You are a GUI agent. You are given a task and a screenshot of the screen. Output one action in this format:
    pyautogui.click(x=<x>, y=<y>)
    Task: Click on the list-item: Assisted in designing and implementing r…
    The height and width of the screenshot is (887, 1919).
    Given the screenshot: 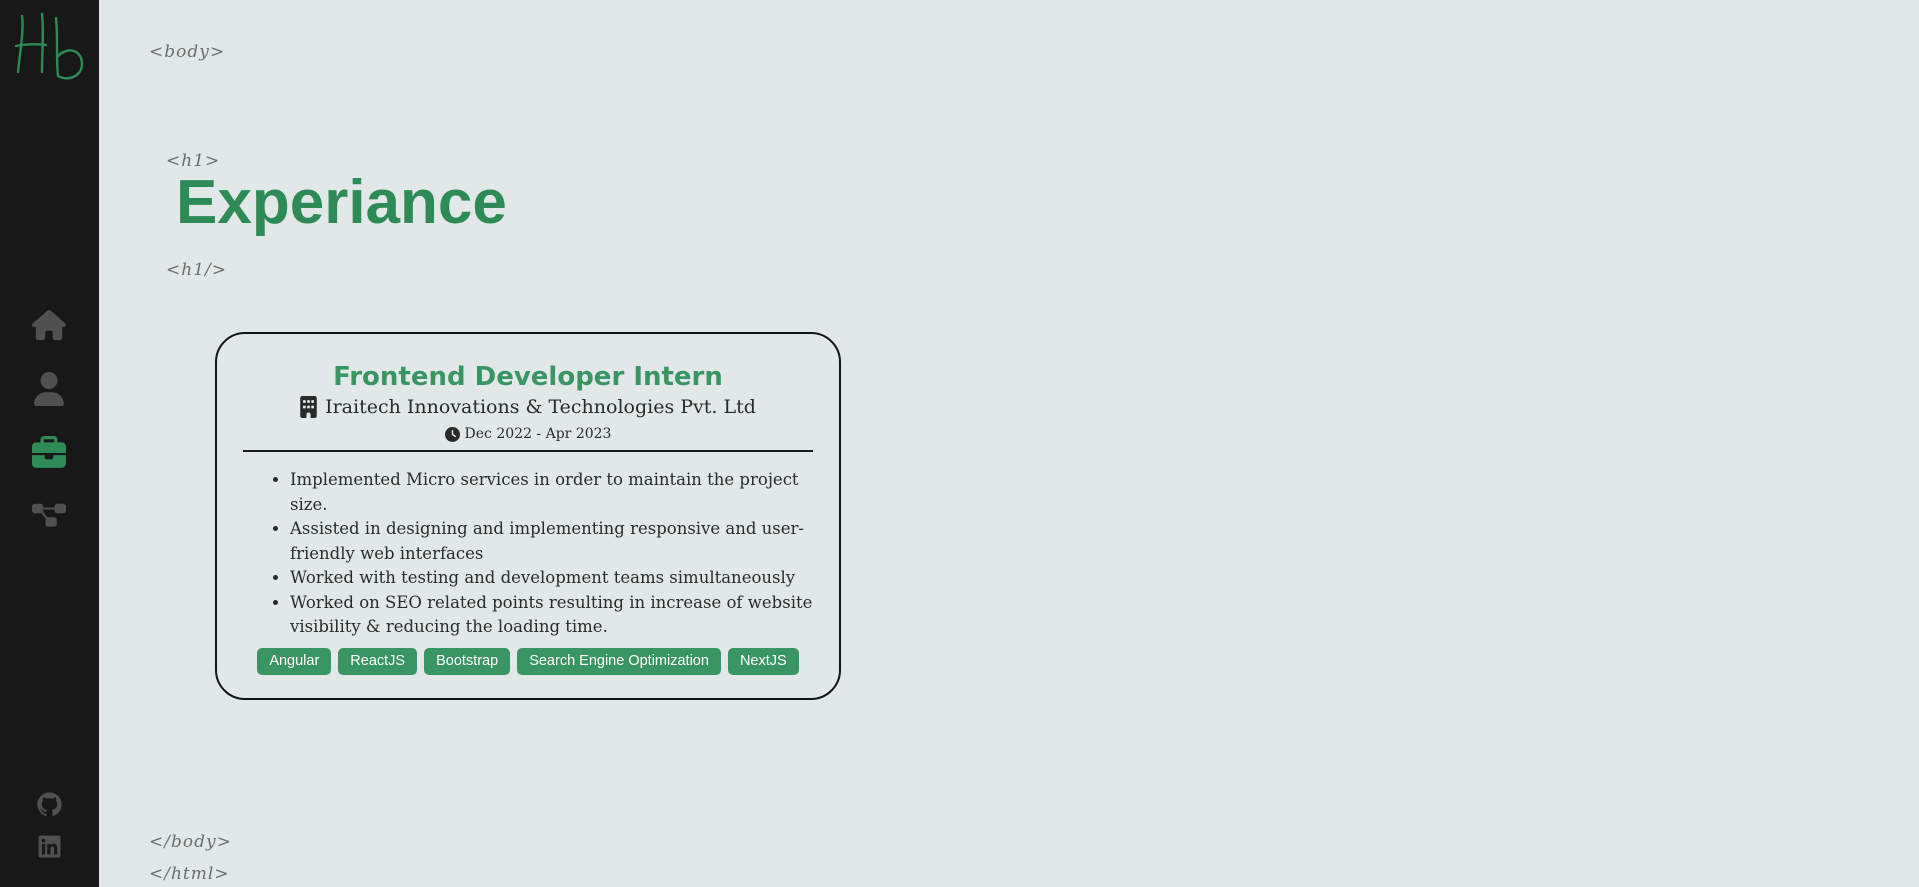 What is the action you would take?
    pyautogui.click(x=560, y=541)
    